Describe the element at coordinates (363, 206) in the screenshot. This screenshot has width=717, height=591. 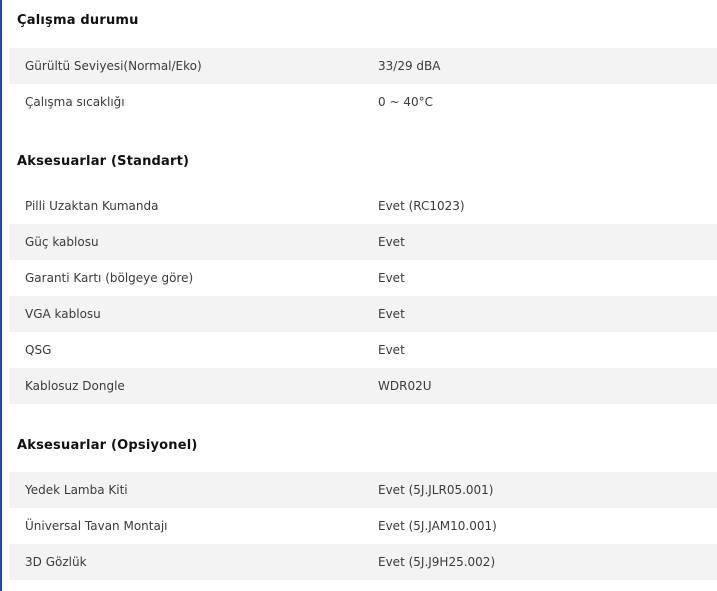
I see `spec-row: Pilli Uzaktan Kumanda Evet (RC1023)` at that location.